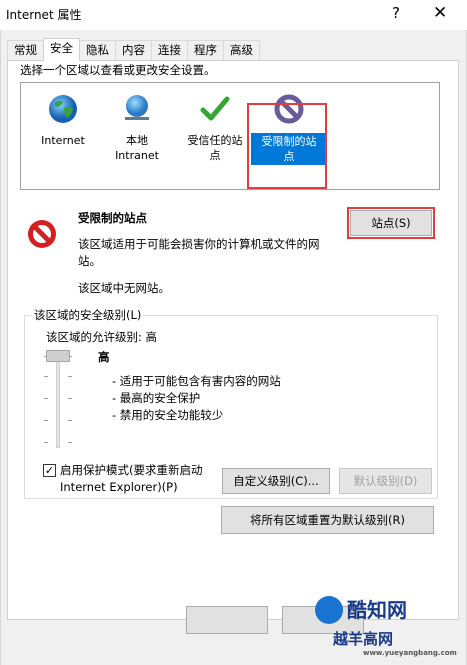 This screenshot has width=467, height=665. What do you see at coordinates (227, 620) in the screenshot?
I see `ok-button` at bounding box center [227, 620].